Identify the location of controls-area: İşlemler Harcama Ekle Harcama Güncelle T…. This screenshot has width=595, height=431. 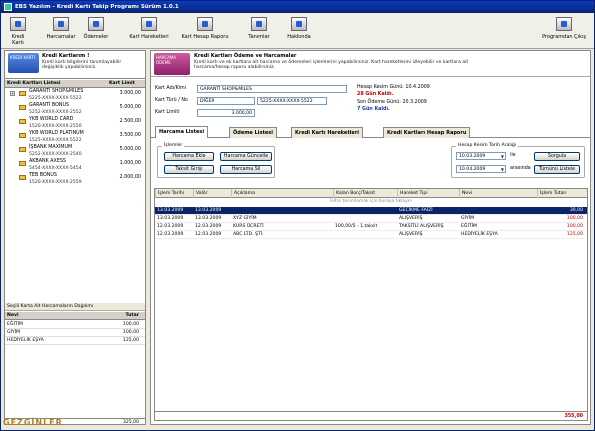
(370, 162).